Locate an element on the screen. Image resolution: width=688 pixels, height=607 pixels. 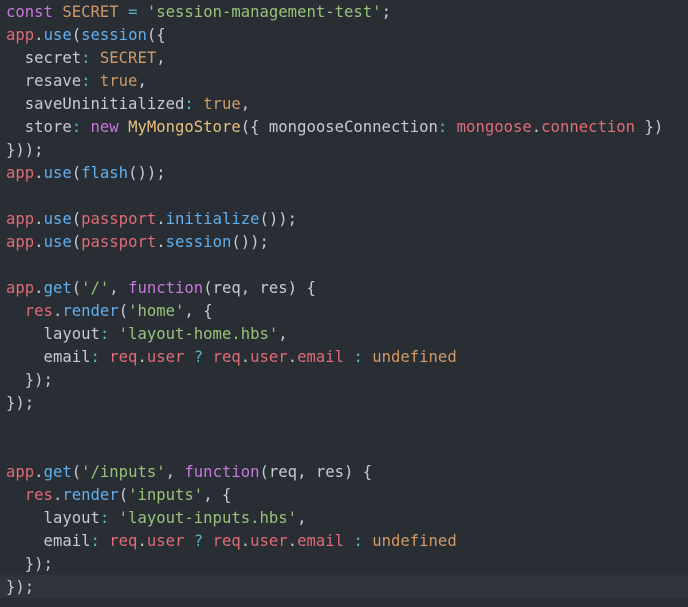
code-line: })); is located at coordinates (334, 150).